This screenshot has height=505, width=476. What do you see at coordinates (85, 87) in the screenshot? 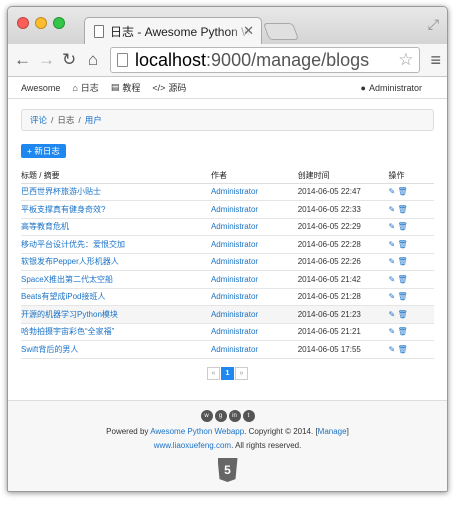
I see `nav-item-blogs: ⌂ 日志` at bounding box center [85, 87].